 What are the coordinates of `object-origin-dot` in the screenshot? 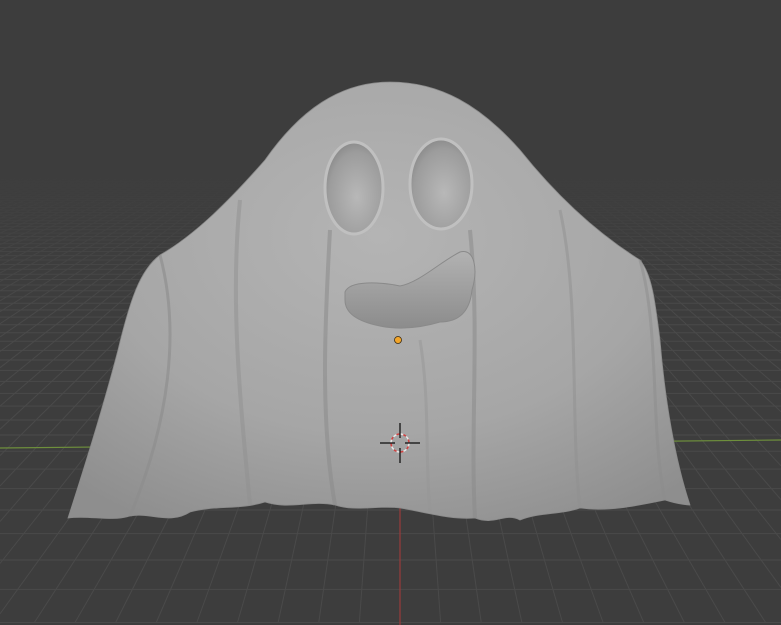 It's located at (398, 340).